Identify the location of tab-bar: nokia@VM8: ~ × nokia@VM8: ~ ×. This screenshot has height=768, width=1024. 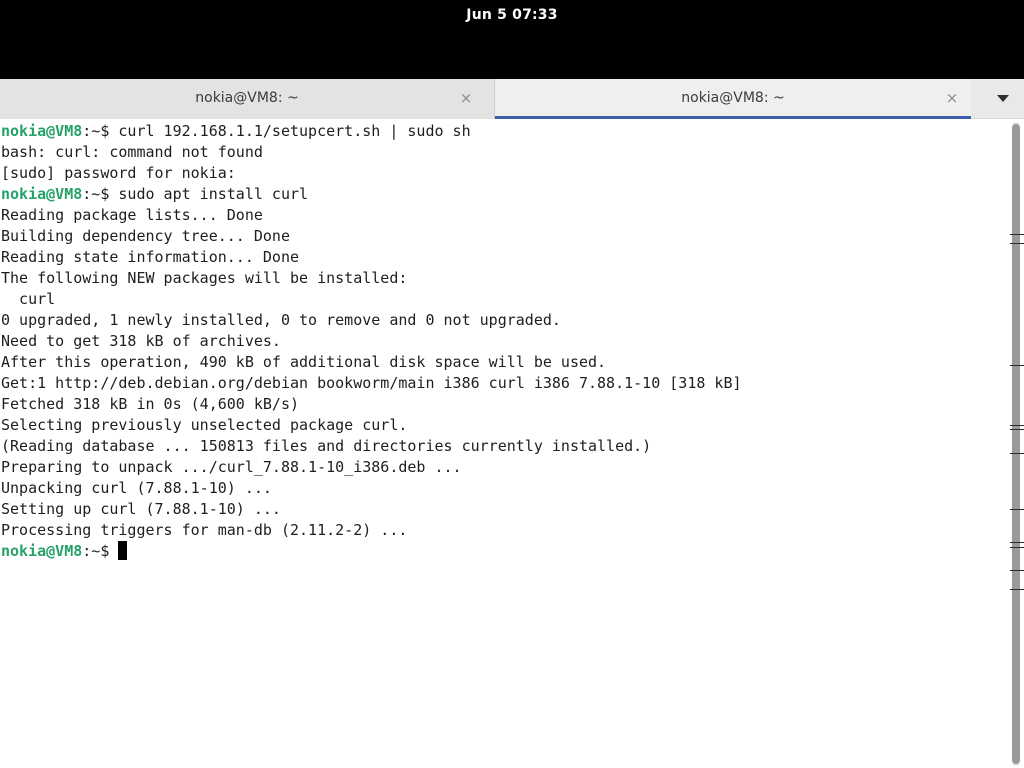
(512, 99).